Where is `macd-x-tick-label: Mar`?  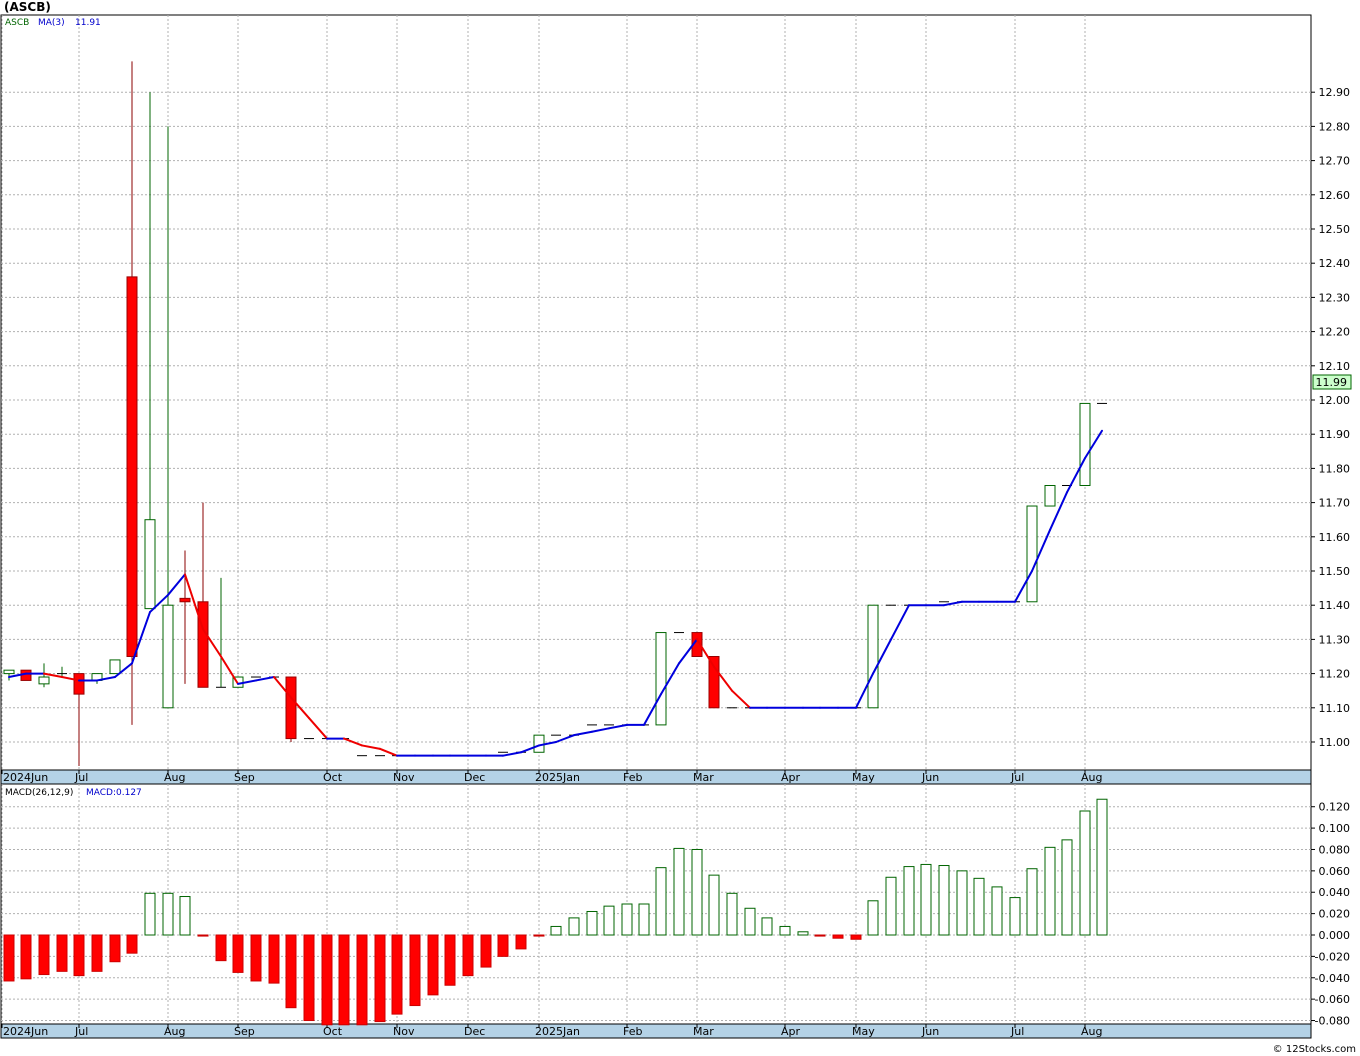 macd-x-tick-label: Mar is located at coordinates (703, 1031).